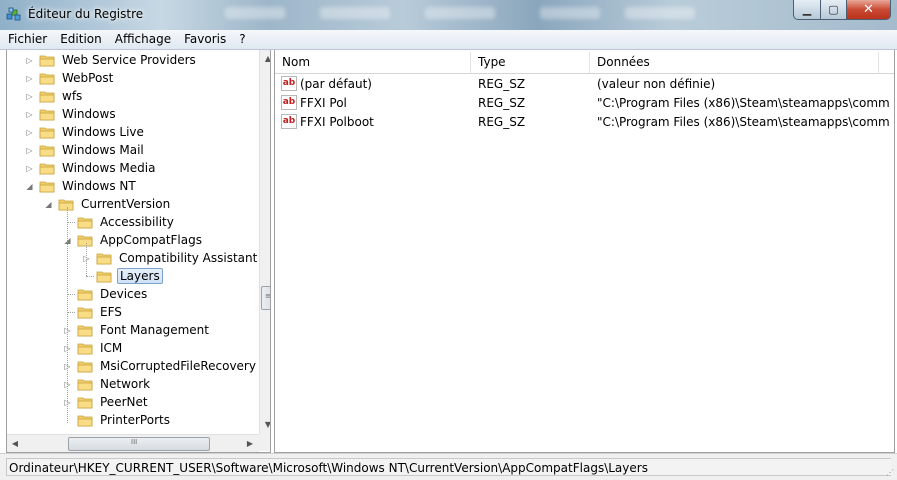  What do you see at coordinates (170, 258) in the screenshot?
I see `tree-item: ▷ Compatibility Assistant` at bounding box center [170, 258].